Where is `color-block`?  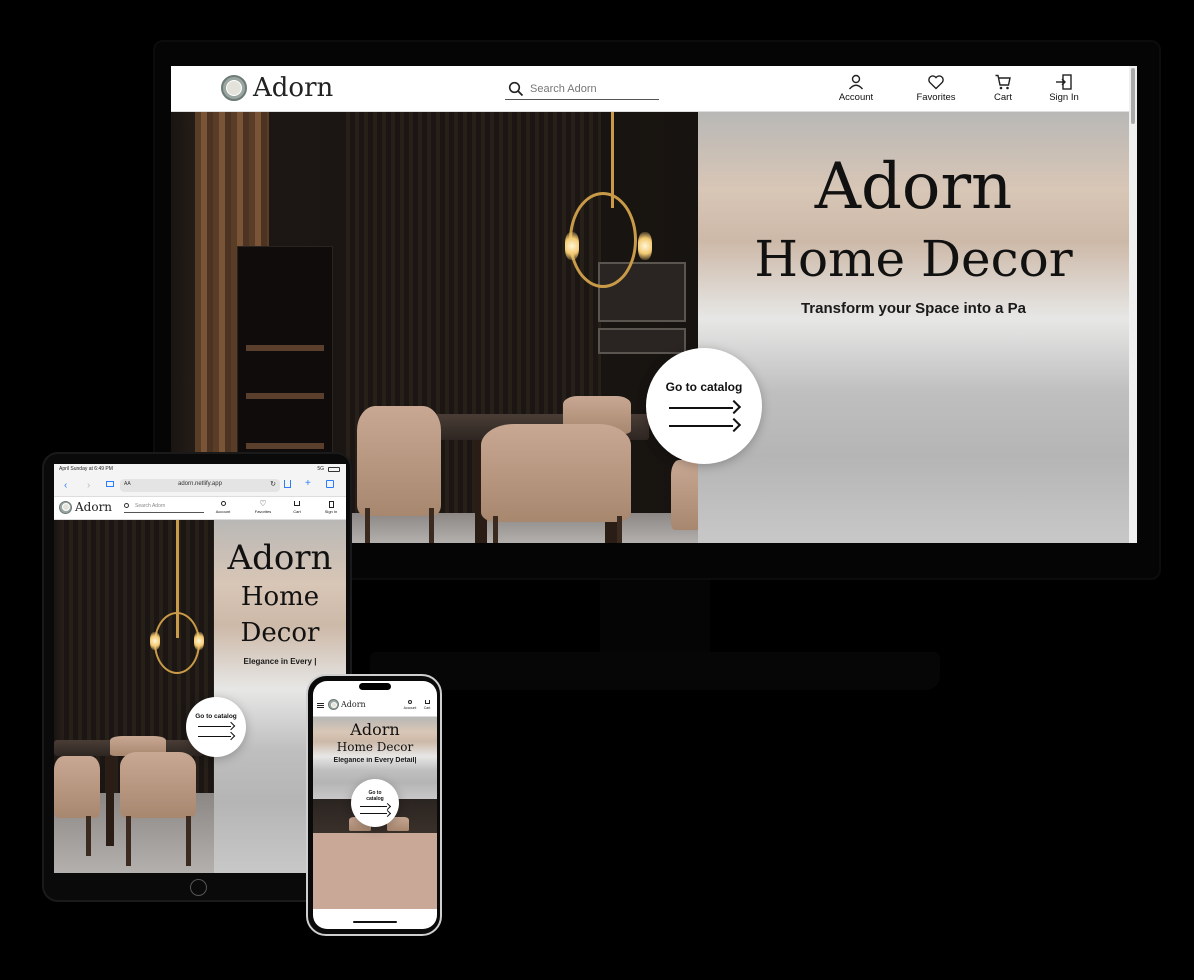
color-block is located at coordinates (375, 871).